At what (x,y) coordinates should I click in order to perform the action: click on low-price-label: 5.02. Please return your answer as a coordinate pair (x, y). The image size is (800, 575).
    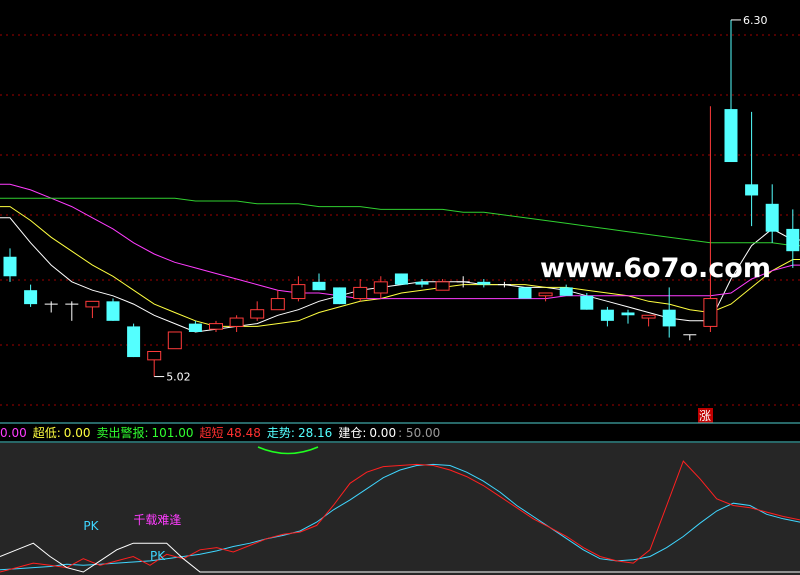
    Looking at the image, I should click on (178, 377).